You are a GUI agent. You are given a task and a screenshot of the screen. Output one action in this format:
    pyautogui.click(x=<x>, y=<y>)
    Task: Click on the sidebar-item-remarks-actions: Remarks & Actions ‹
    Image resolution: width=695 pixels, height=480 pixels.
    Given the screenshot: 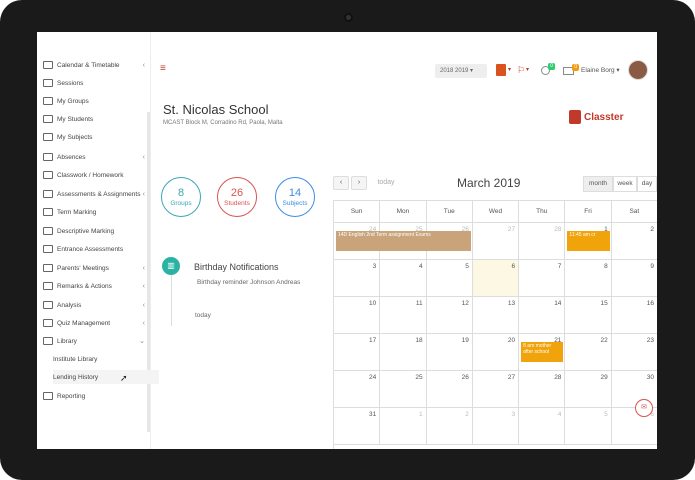 What is the action you would take?
    pyautogui.click(x=96, y=286)
    